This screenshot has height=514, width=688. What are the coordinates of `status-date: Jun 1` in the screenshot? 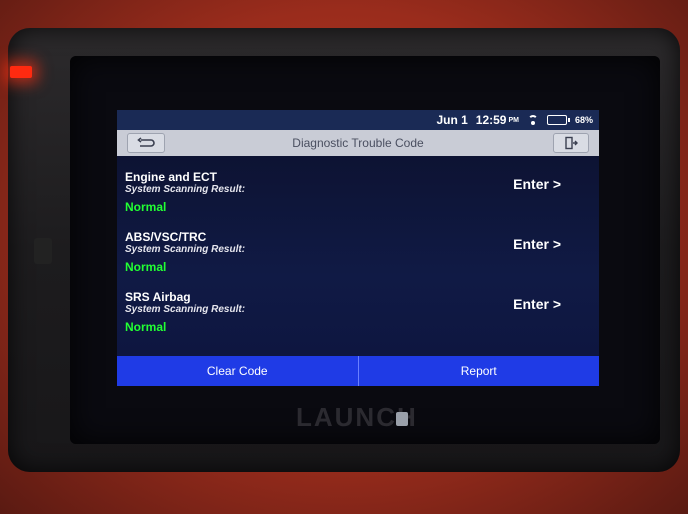 It's located at (452, 120).